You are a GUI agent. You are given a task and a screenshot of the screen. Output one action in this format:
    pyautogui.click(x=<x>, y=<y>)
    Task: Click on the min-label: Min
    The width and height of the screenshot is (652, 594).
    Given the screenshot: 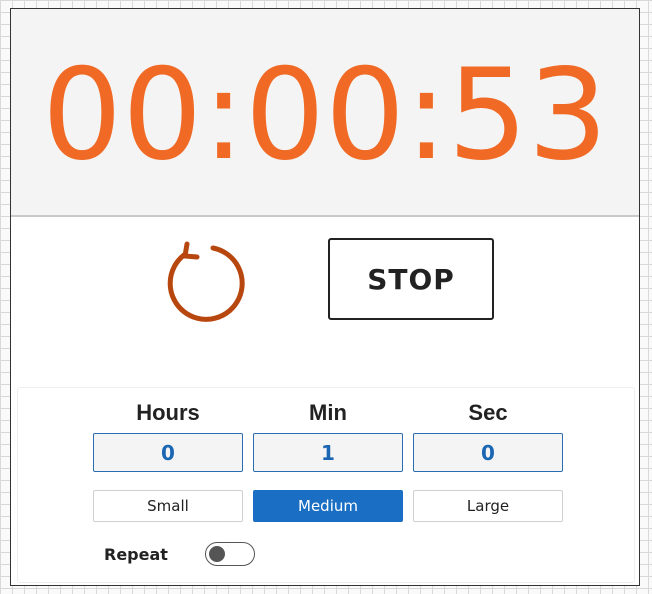 What is the action you would take?
    pyautogui.click(x=328, y=412)
    